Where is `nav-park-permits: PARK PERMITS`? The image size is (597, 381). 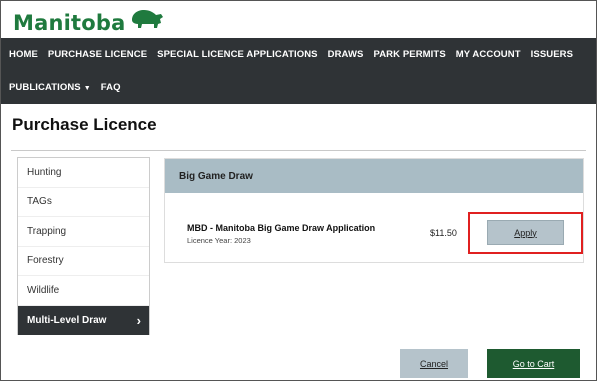
nav-park-permits: PARK PERMITS is located at coordinates (409, 54).